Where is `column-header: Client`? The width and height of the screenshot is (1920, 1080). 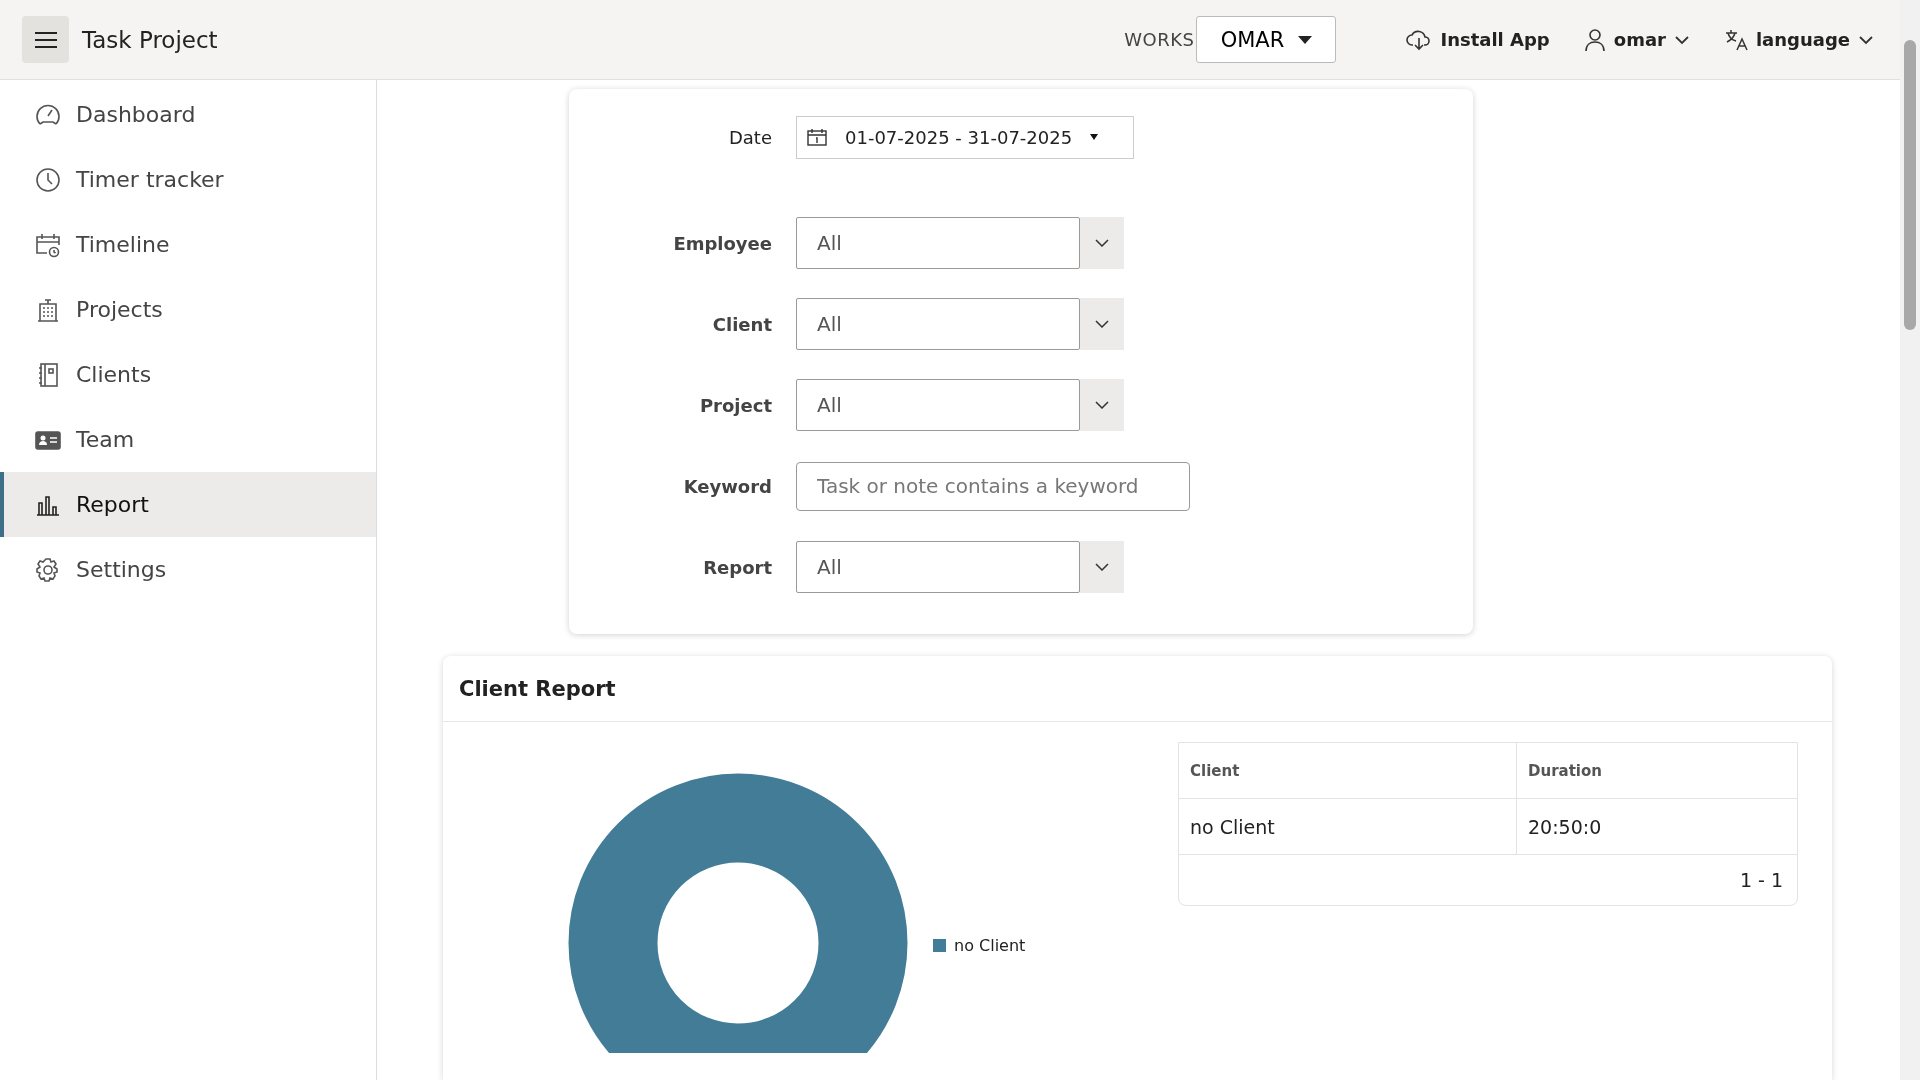 column-header: Client is located at coordinates (1348, 770).